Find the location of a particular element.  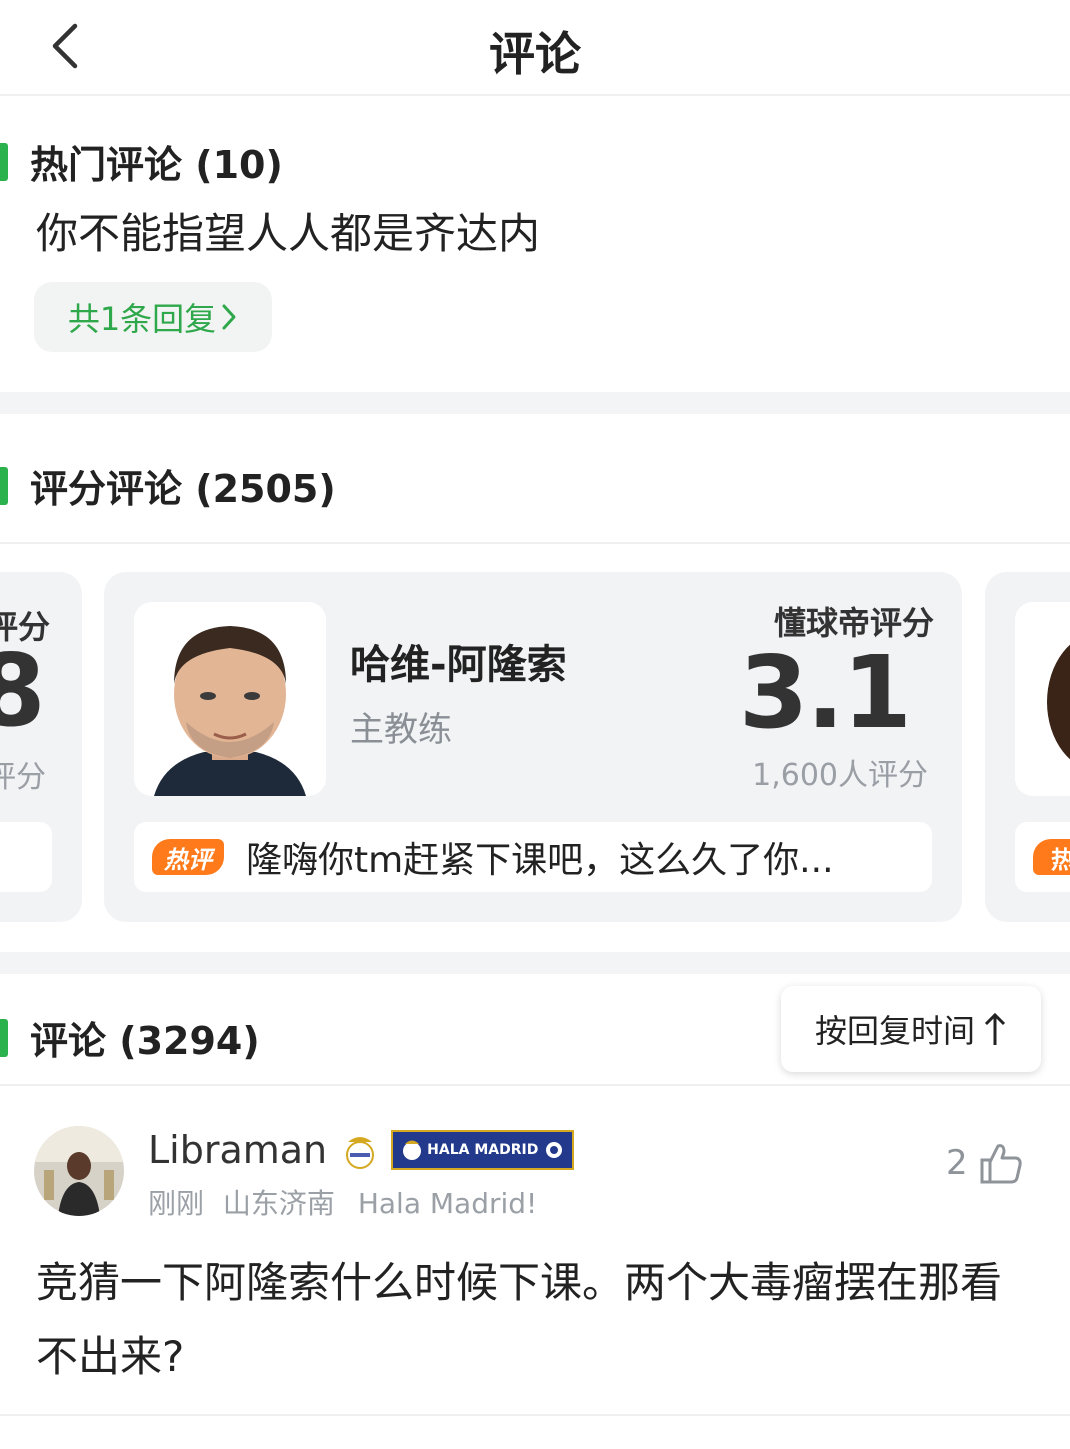

like-button: 2 is located at coordinates (985, 1163).